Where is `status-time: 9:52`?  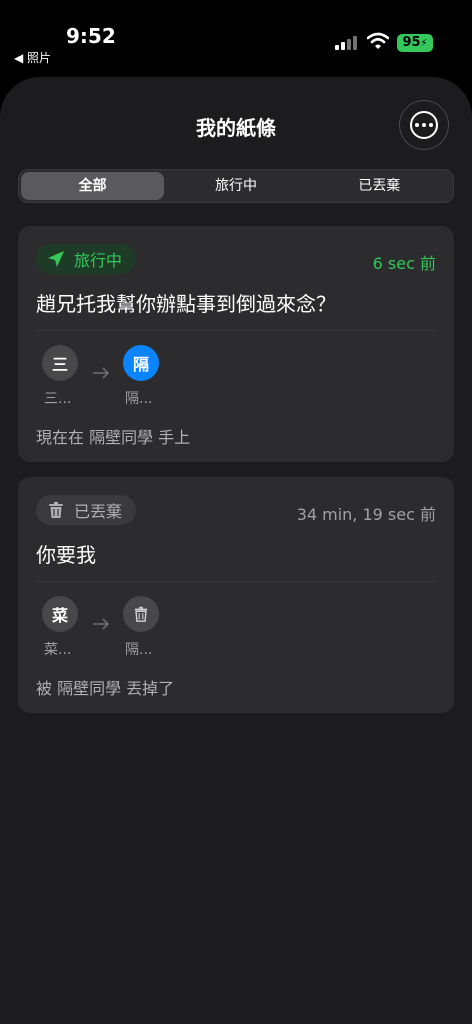
status-time: 9:52 is located at coordinates (91, 36).